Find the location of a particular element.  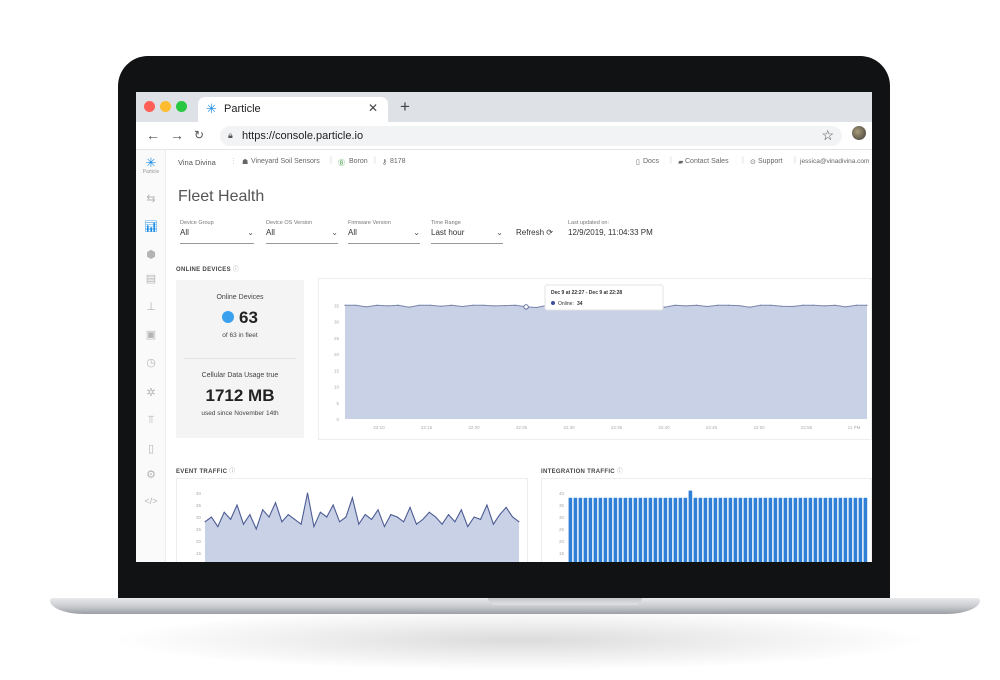

document-icon: ▤ is located at coordinates (151, 278).